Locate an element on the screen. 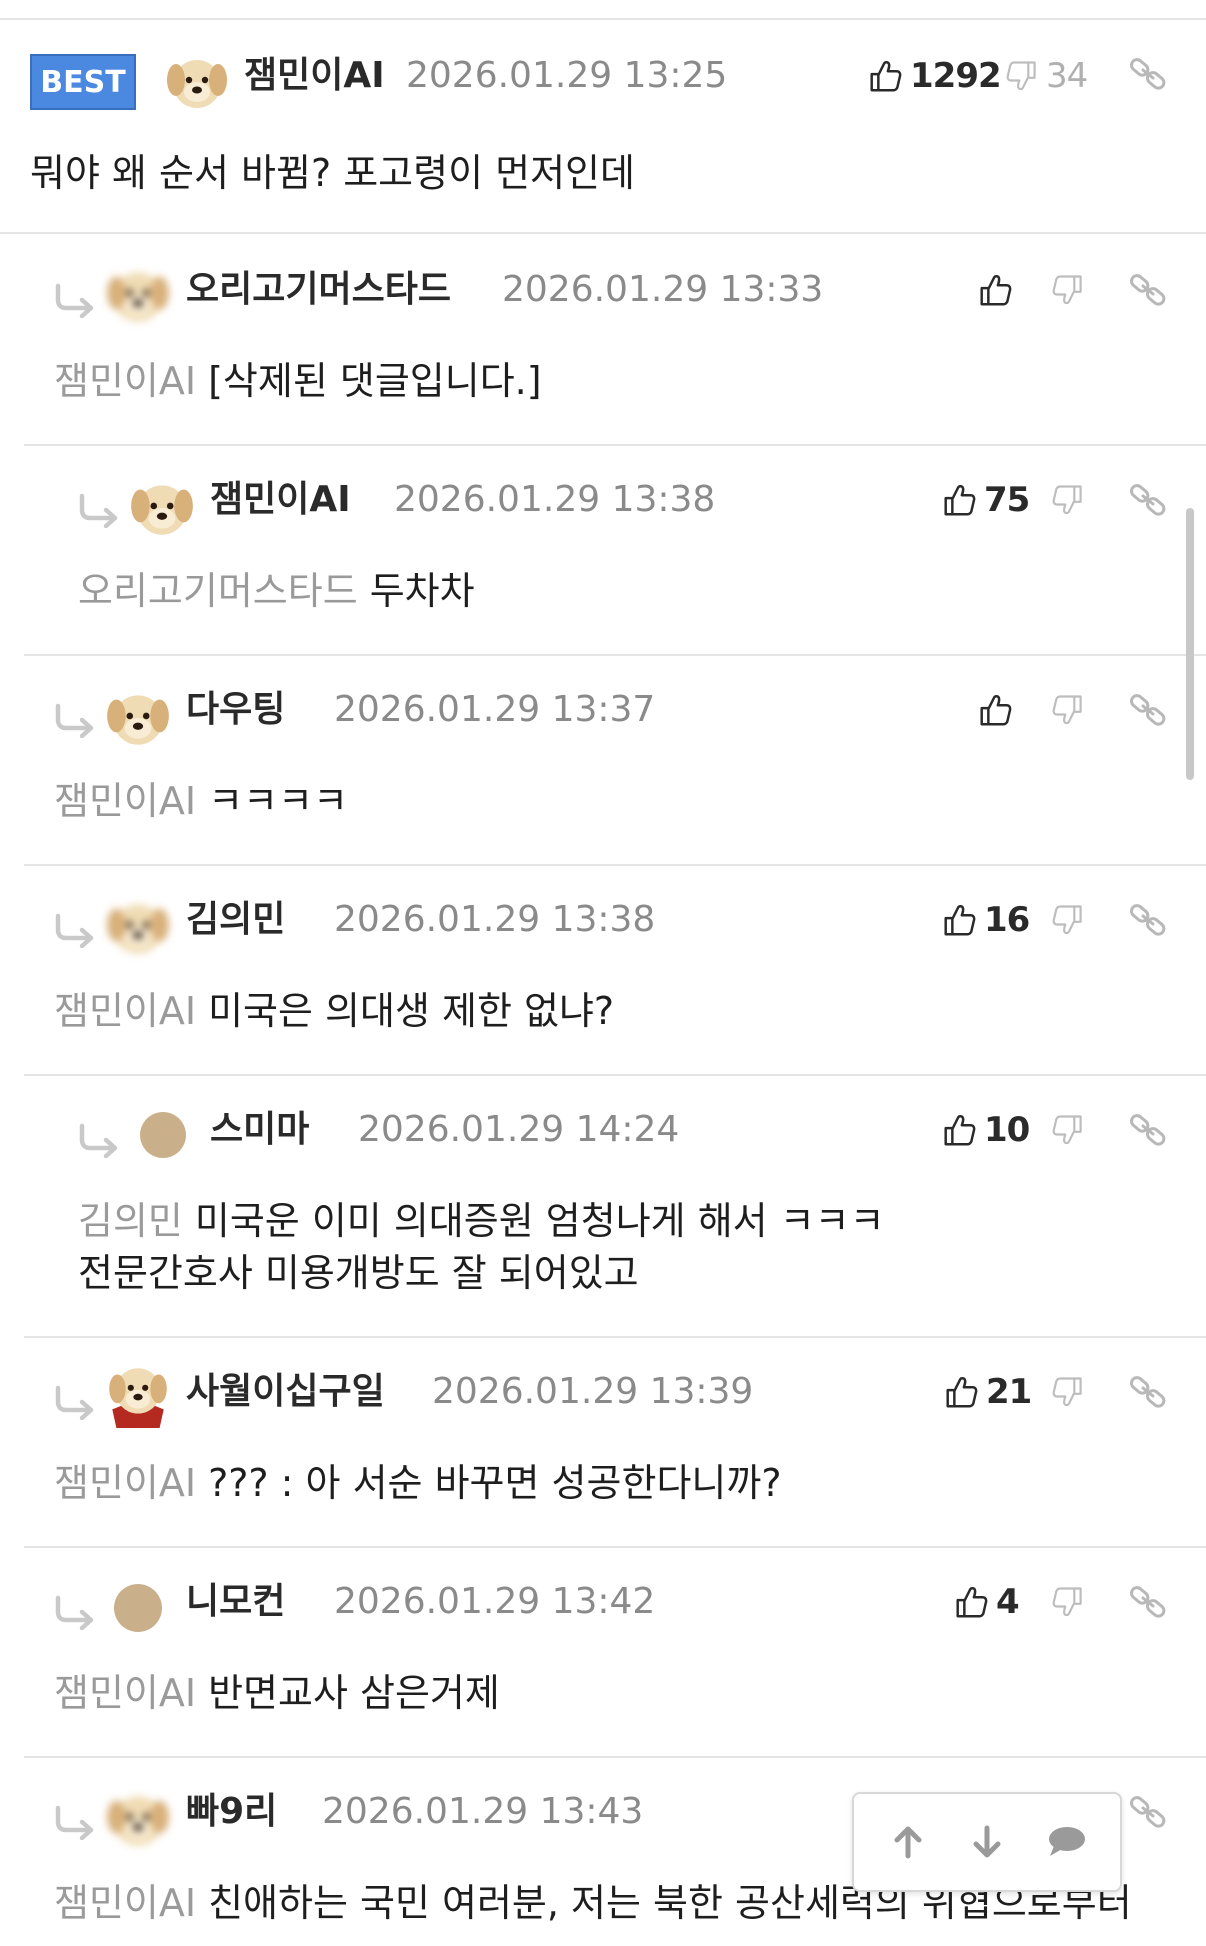  comment-author: 니모컨 is located at coordinates (235, 1602).